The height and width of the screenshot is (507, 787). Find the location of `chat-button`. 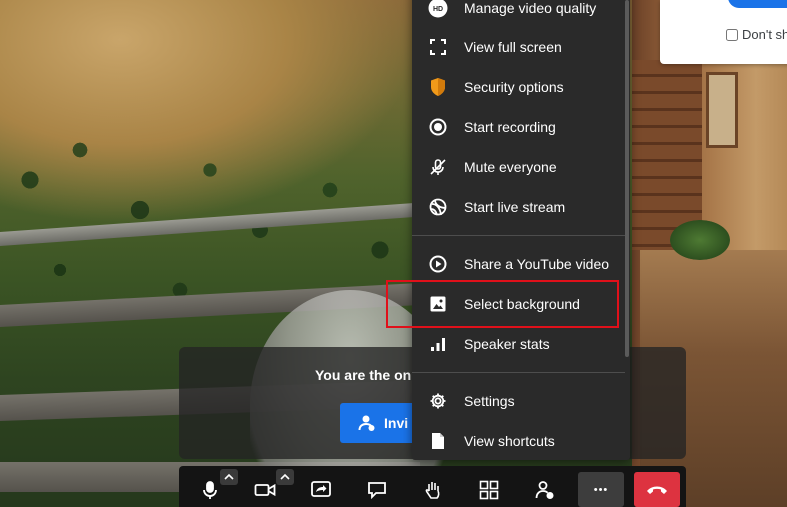

chat-button is located at coordinates (377, 489).